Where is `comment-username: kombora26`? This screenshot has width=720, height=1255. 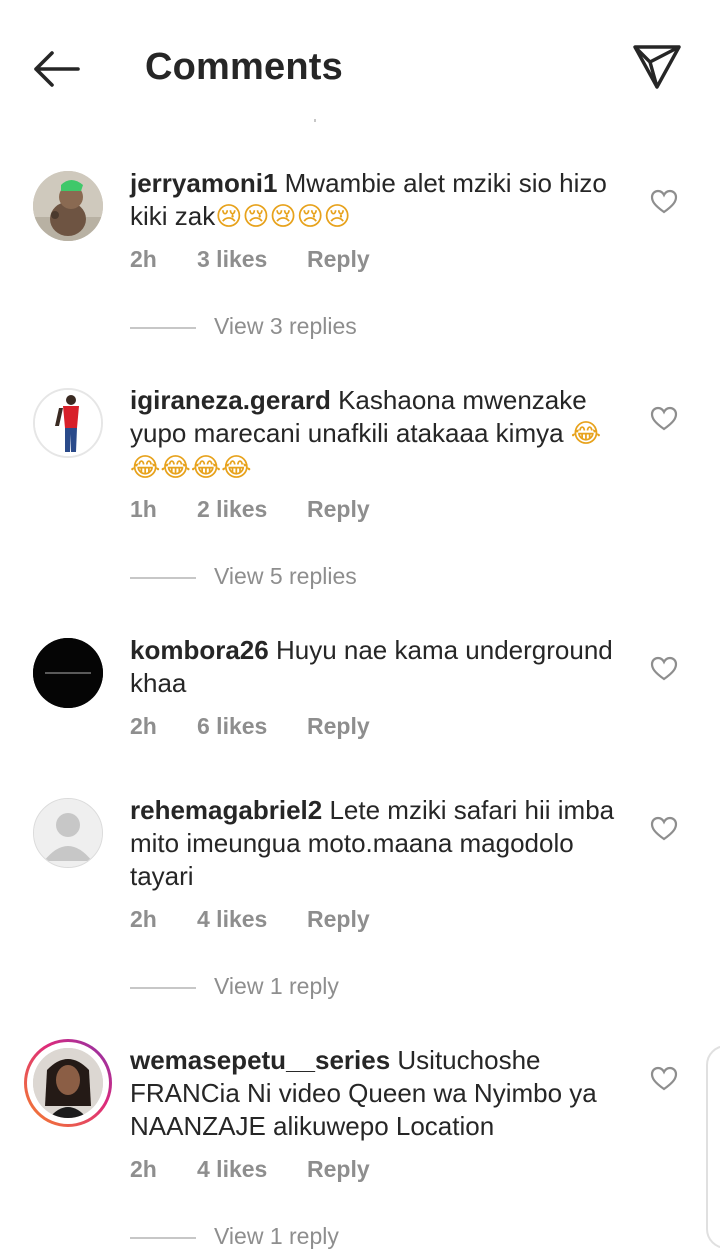
comment-username: kombora26 is located at coordinates (199, 650).